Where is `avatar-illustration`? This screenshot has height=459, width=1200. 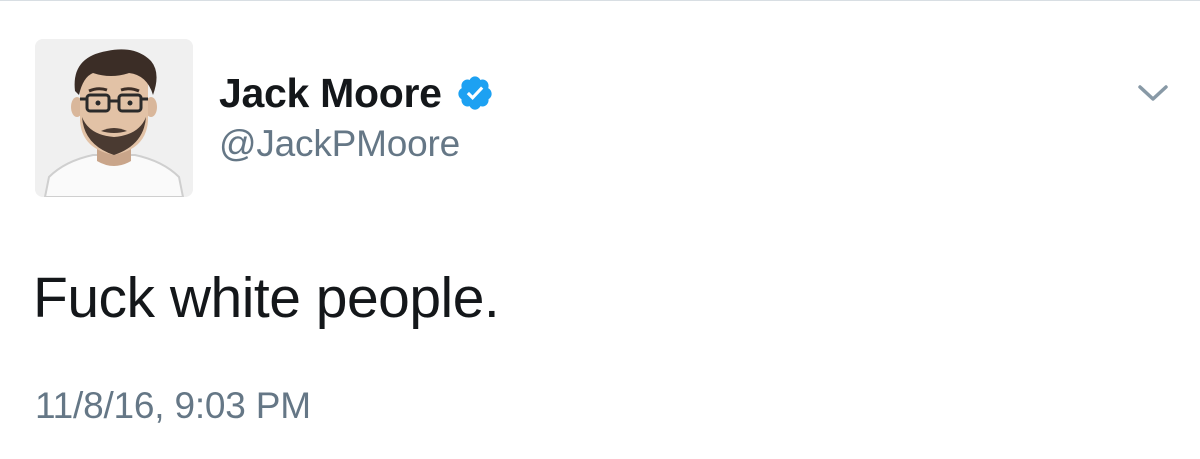
avatar-illustration is located at coordinates (114, 118).